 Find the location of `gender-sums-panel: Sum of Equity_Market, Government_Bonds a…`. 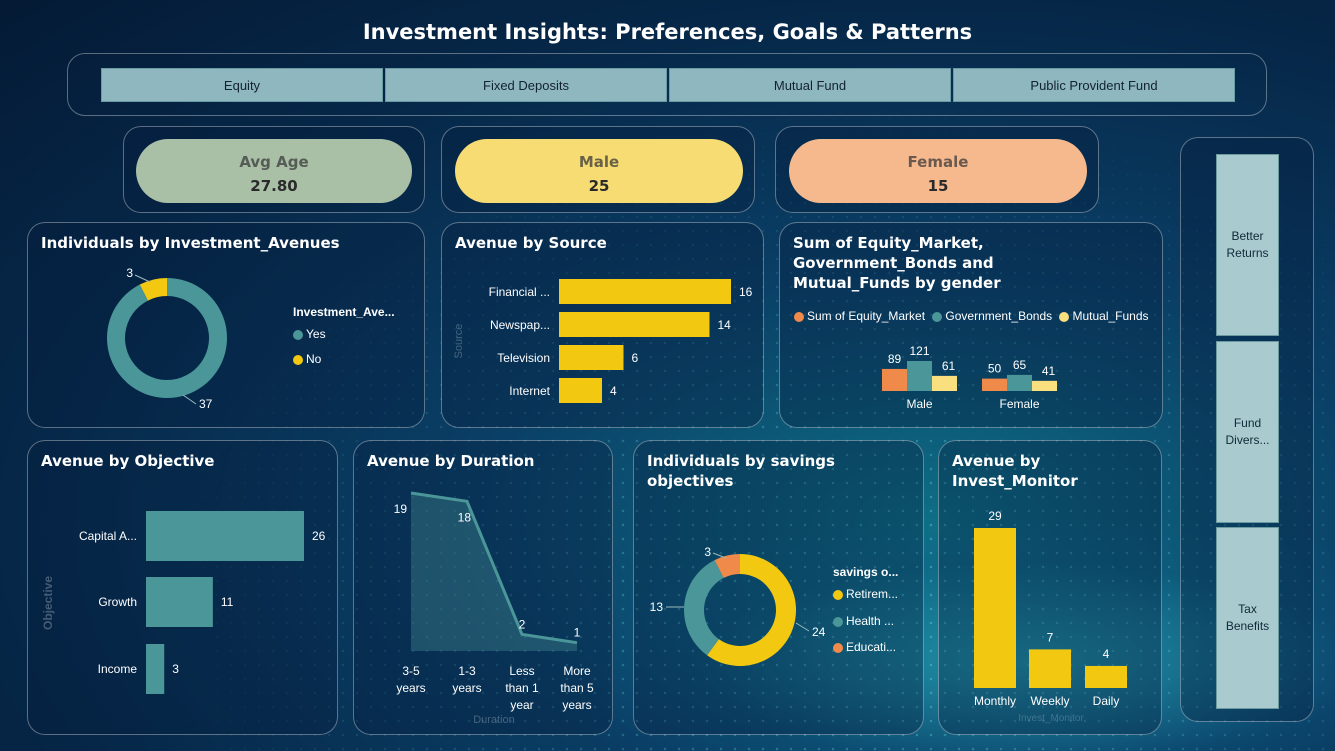

gender-sums-panel: Sum of Equity_Market, Government_Bonds a… is located at coordinates (971, 325).